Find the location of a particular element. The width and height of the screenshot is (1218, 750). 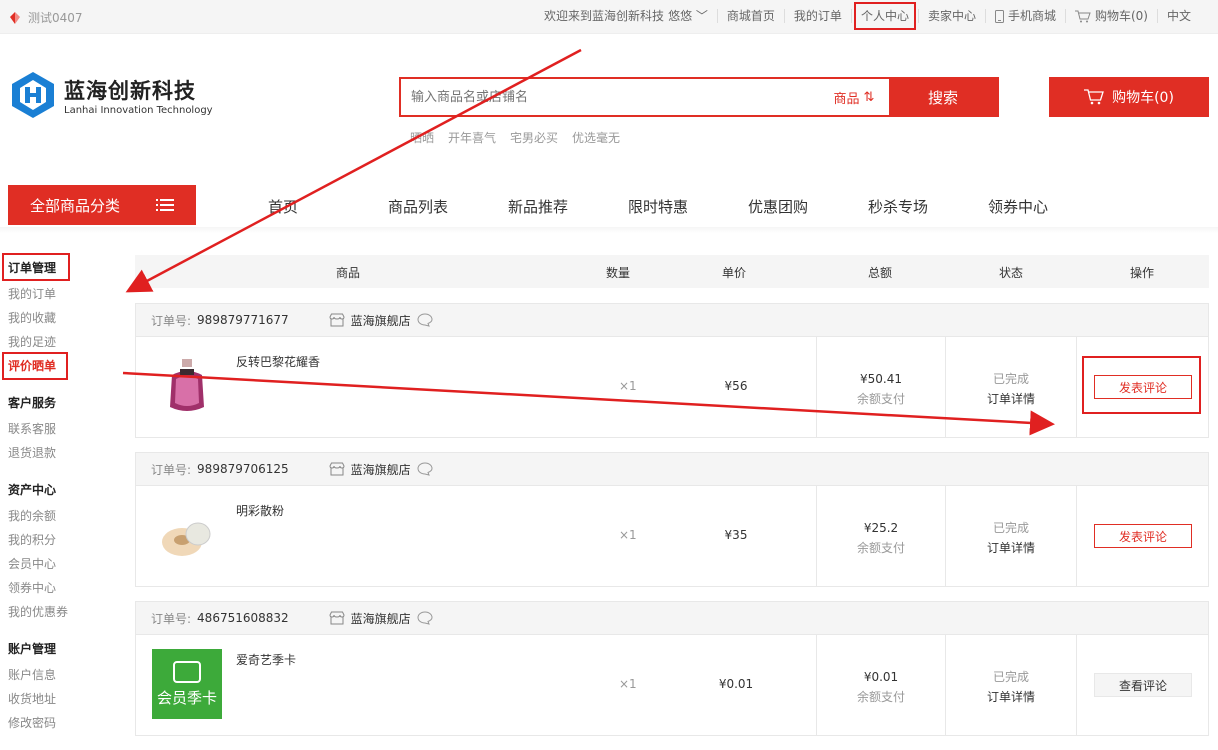

brand-logo: 蓝海创新科技 Lanhai Innovation Technology is located at coordinates (110, 95).